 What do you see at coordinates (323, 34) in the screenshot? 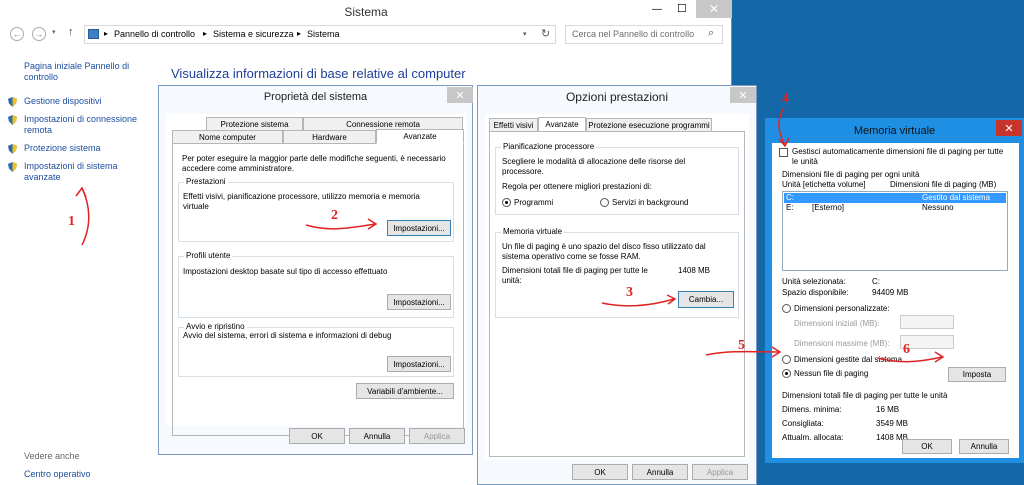
I see `breadcrumb-2: Sistema` at bounding box center [323, 34].